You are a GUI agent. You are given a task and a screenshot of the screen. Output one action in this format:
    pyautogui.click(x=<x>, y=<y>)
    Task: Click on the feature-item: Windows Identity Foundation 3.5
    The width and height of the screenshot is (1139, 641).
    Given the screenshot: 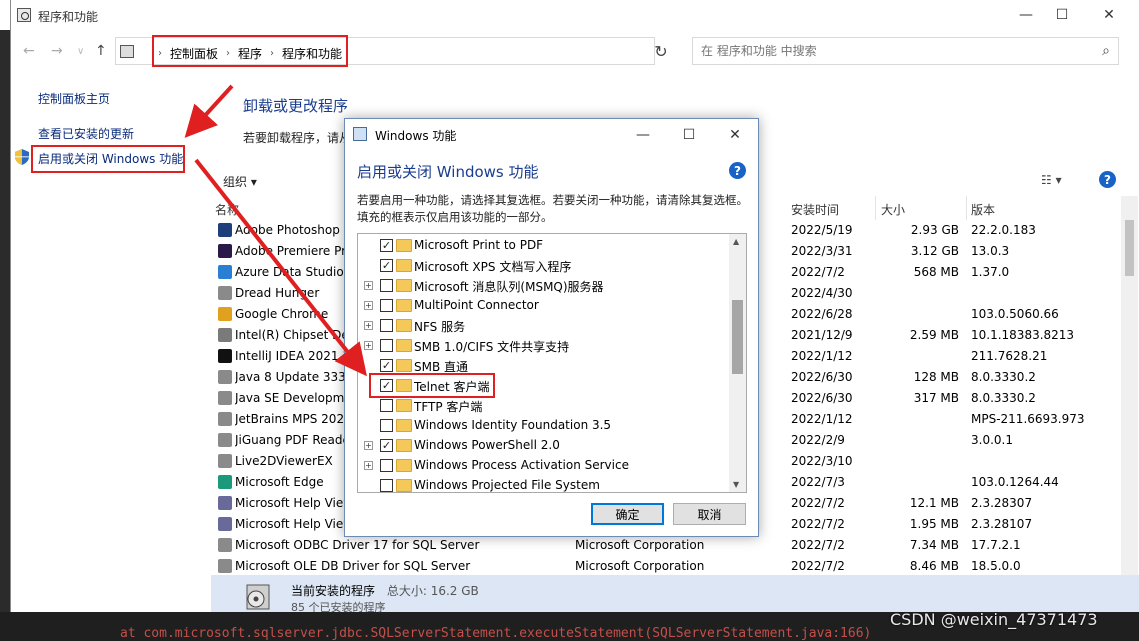 What is the action you would take?
    pyautogui.click(x=544, y=426)
    